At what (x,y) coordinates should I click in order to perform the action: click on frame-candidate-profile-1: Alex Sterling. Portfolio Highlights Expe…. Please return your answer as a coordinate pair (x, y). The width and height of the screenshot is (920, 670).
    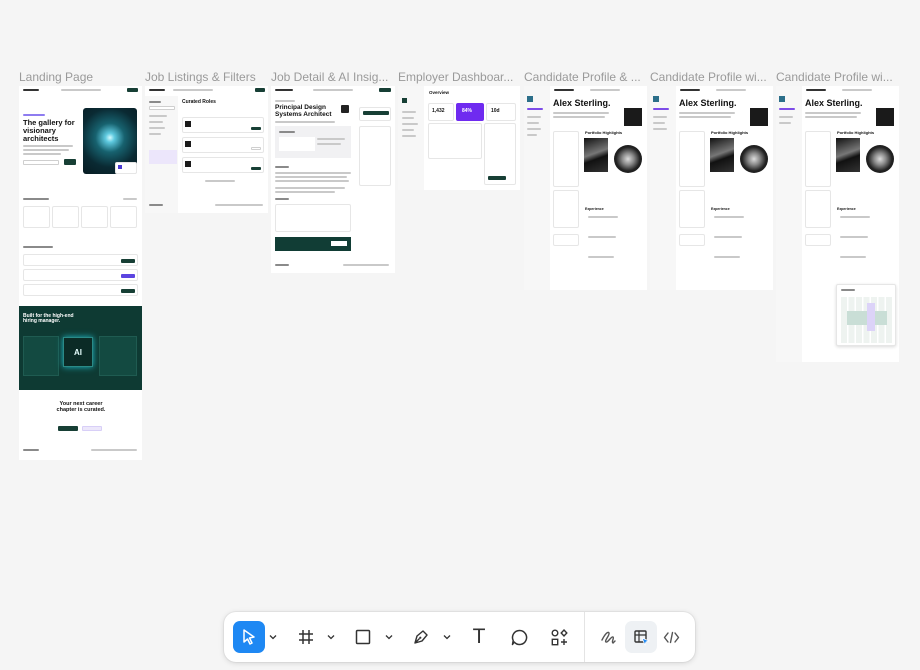
    Looking at the image, I should click on (585, 188).